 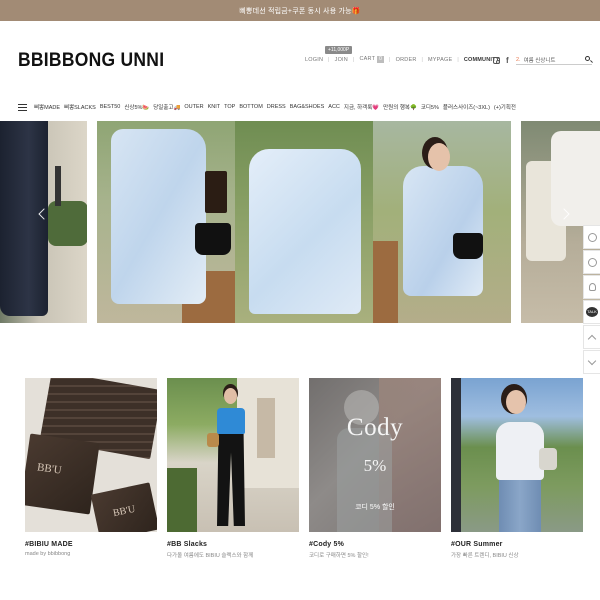 I want to click on hamburger-menu-icon, so click(x=22, y=107).